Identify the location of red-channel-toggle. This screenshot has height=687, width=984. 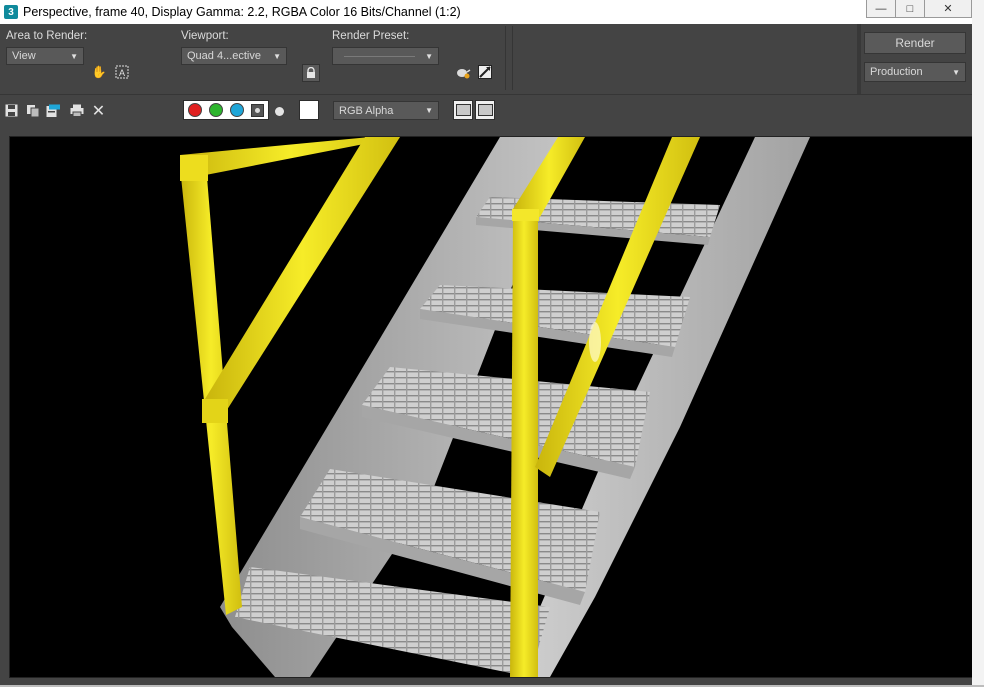
(194, 110).